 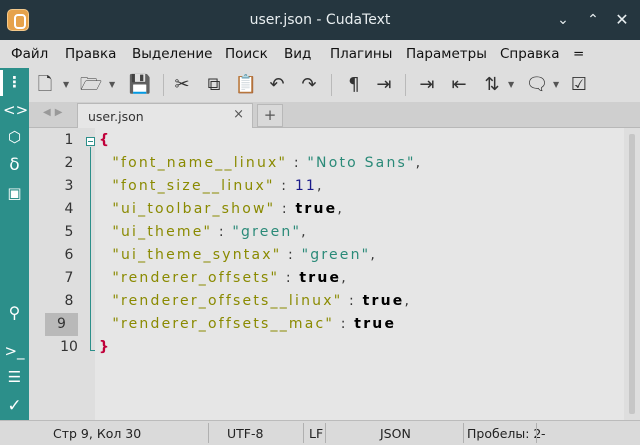 What do you see at coordinates (492, 85) in the screenshot?
I see `sort-icon: ⇅` at bounding box center [492, 85].